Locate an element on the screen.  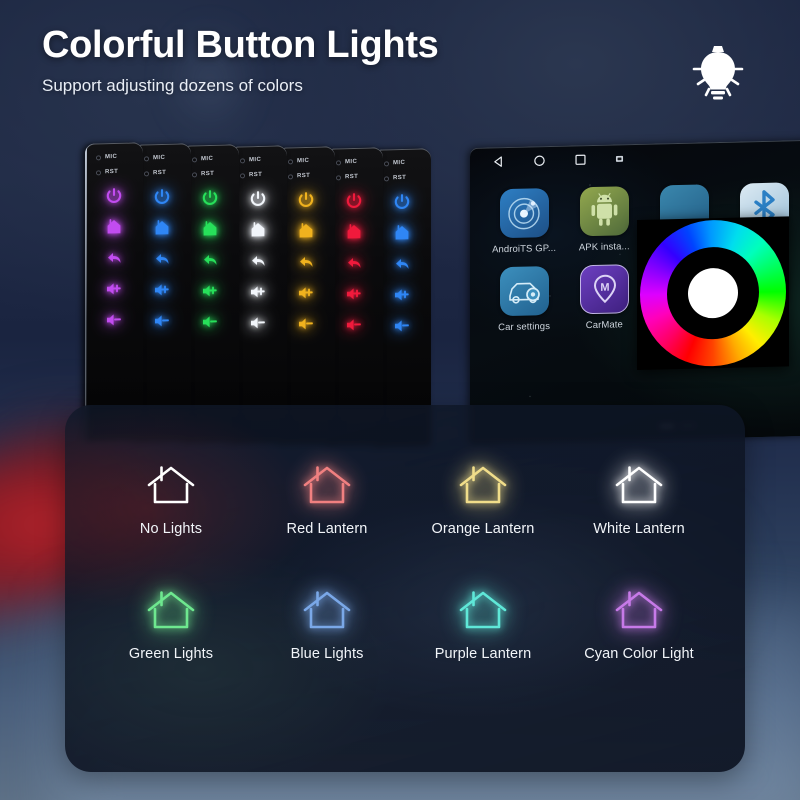
lightbulb-icon is located at coordinates (718, 73).